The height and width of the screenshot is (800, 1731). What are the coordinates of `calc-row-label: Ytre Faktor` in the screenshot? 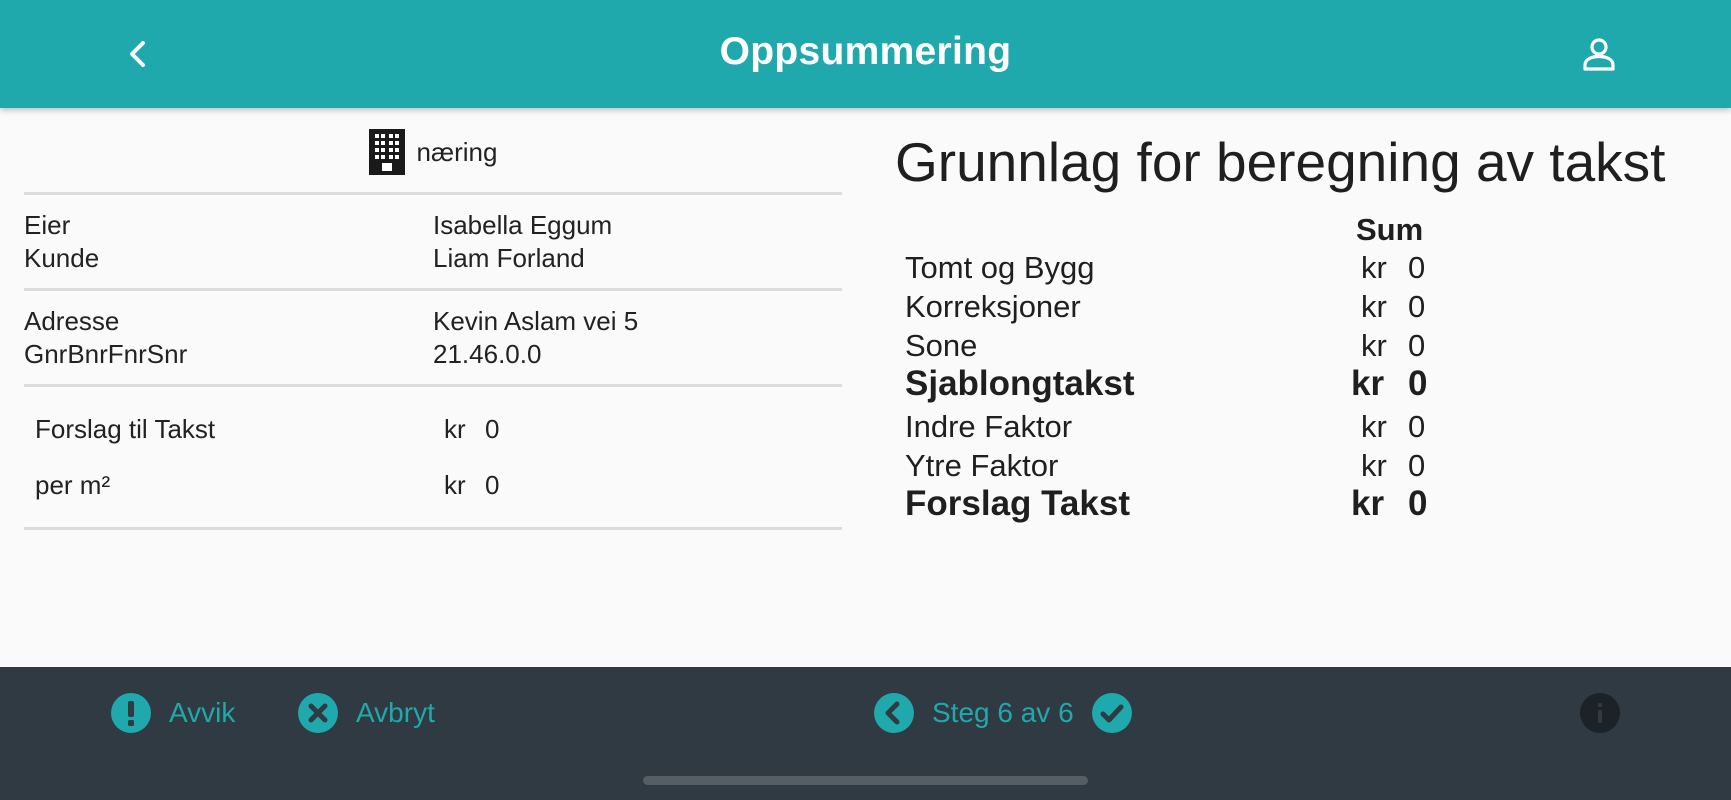 It's located at (982, 465).